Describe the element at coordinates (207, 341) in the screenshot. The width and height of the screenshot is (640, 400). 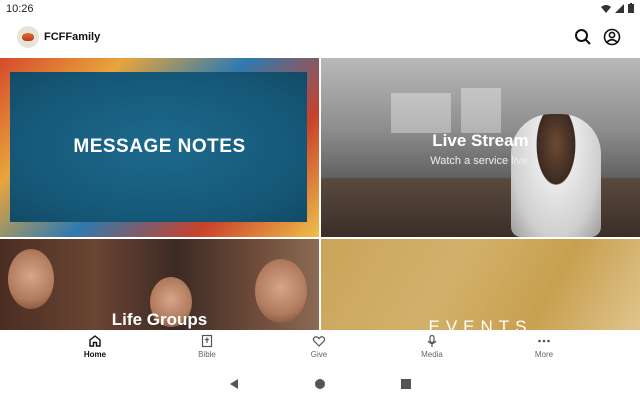
I see `bible-icon` at that location.